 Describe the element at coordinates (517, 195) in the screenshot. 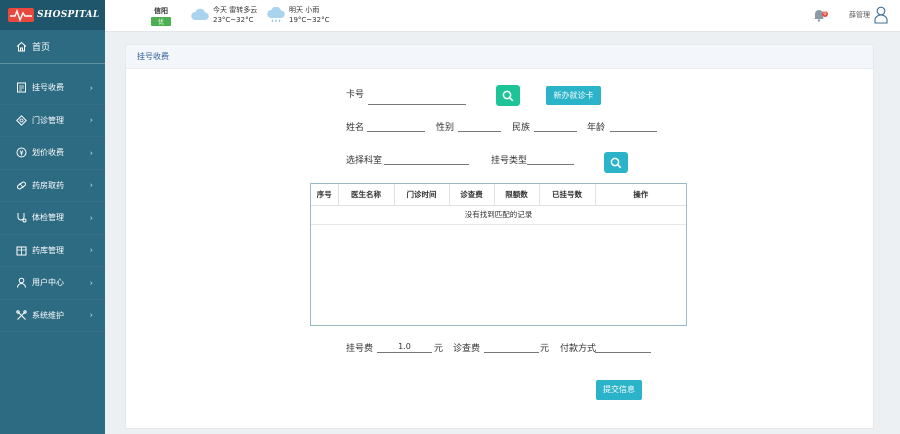

I see `col-header-limit: 限额数` at that location.